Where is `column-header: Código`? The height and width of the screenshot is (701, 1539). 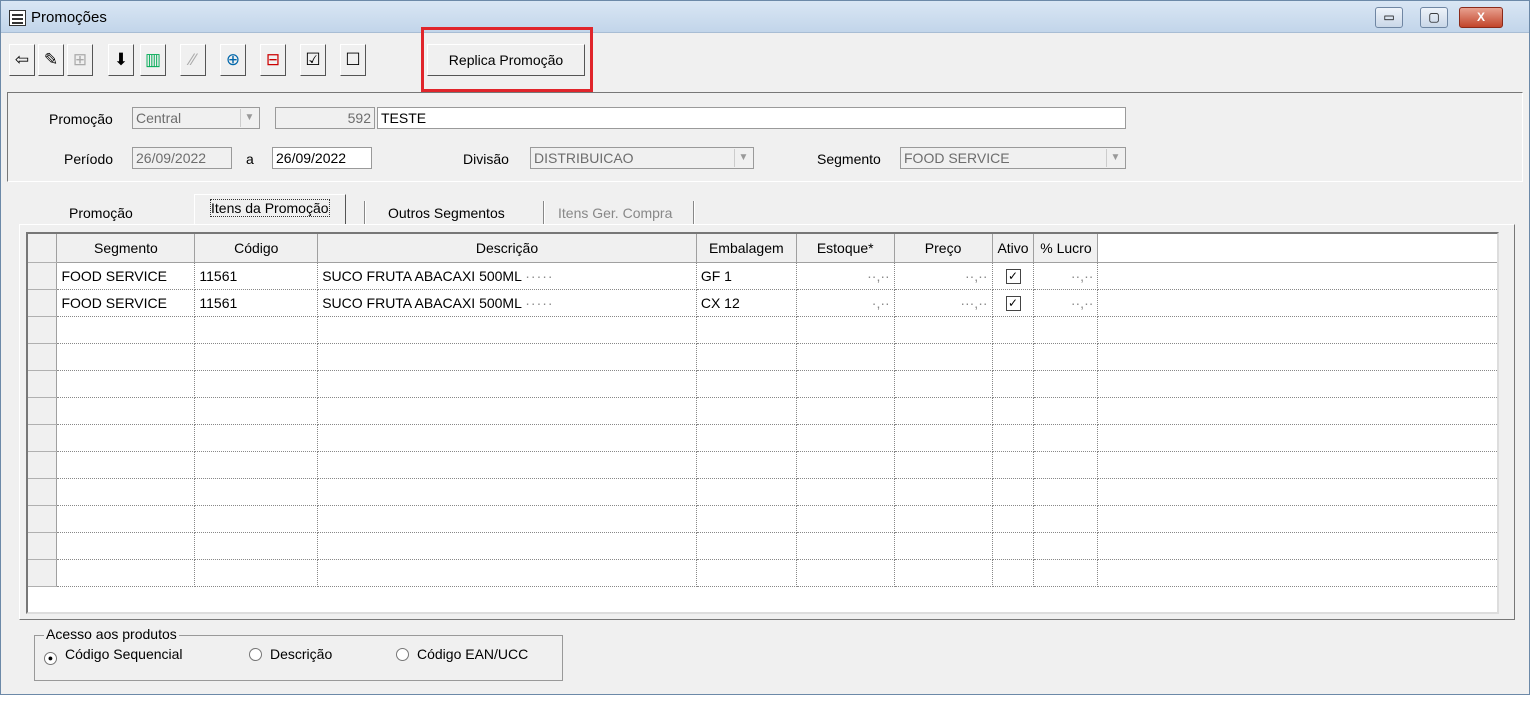 column-header: Código is located at coordinates (256, 248).